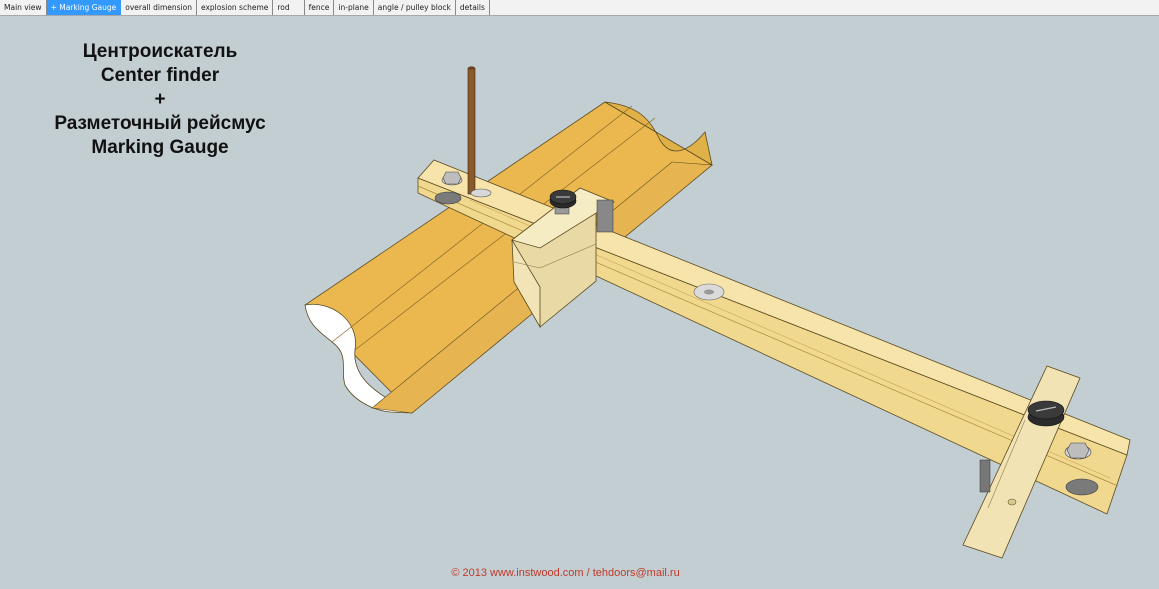 The image size is (1159, 589). Describe the element at coordinates (1046, 413) in the screenshot. I see `right-knob` at that location.